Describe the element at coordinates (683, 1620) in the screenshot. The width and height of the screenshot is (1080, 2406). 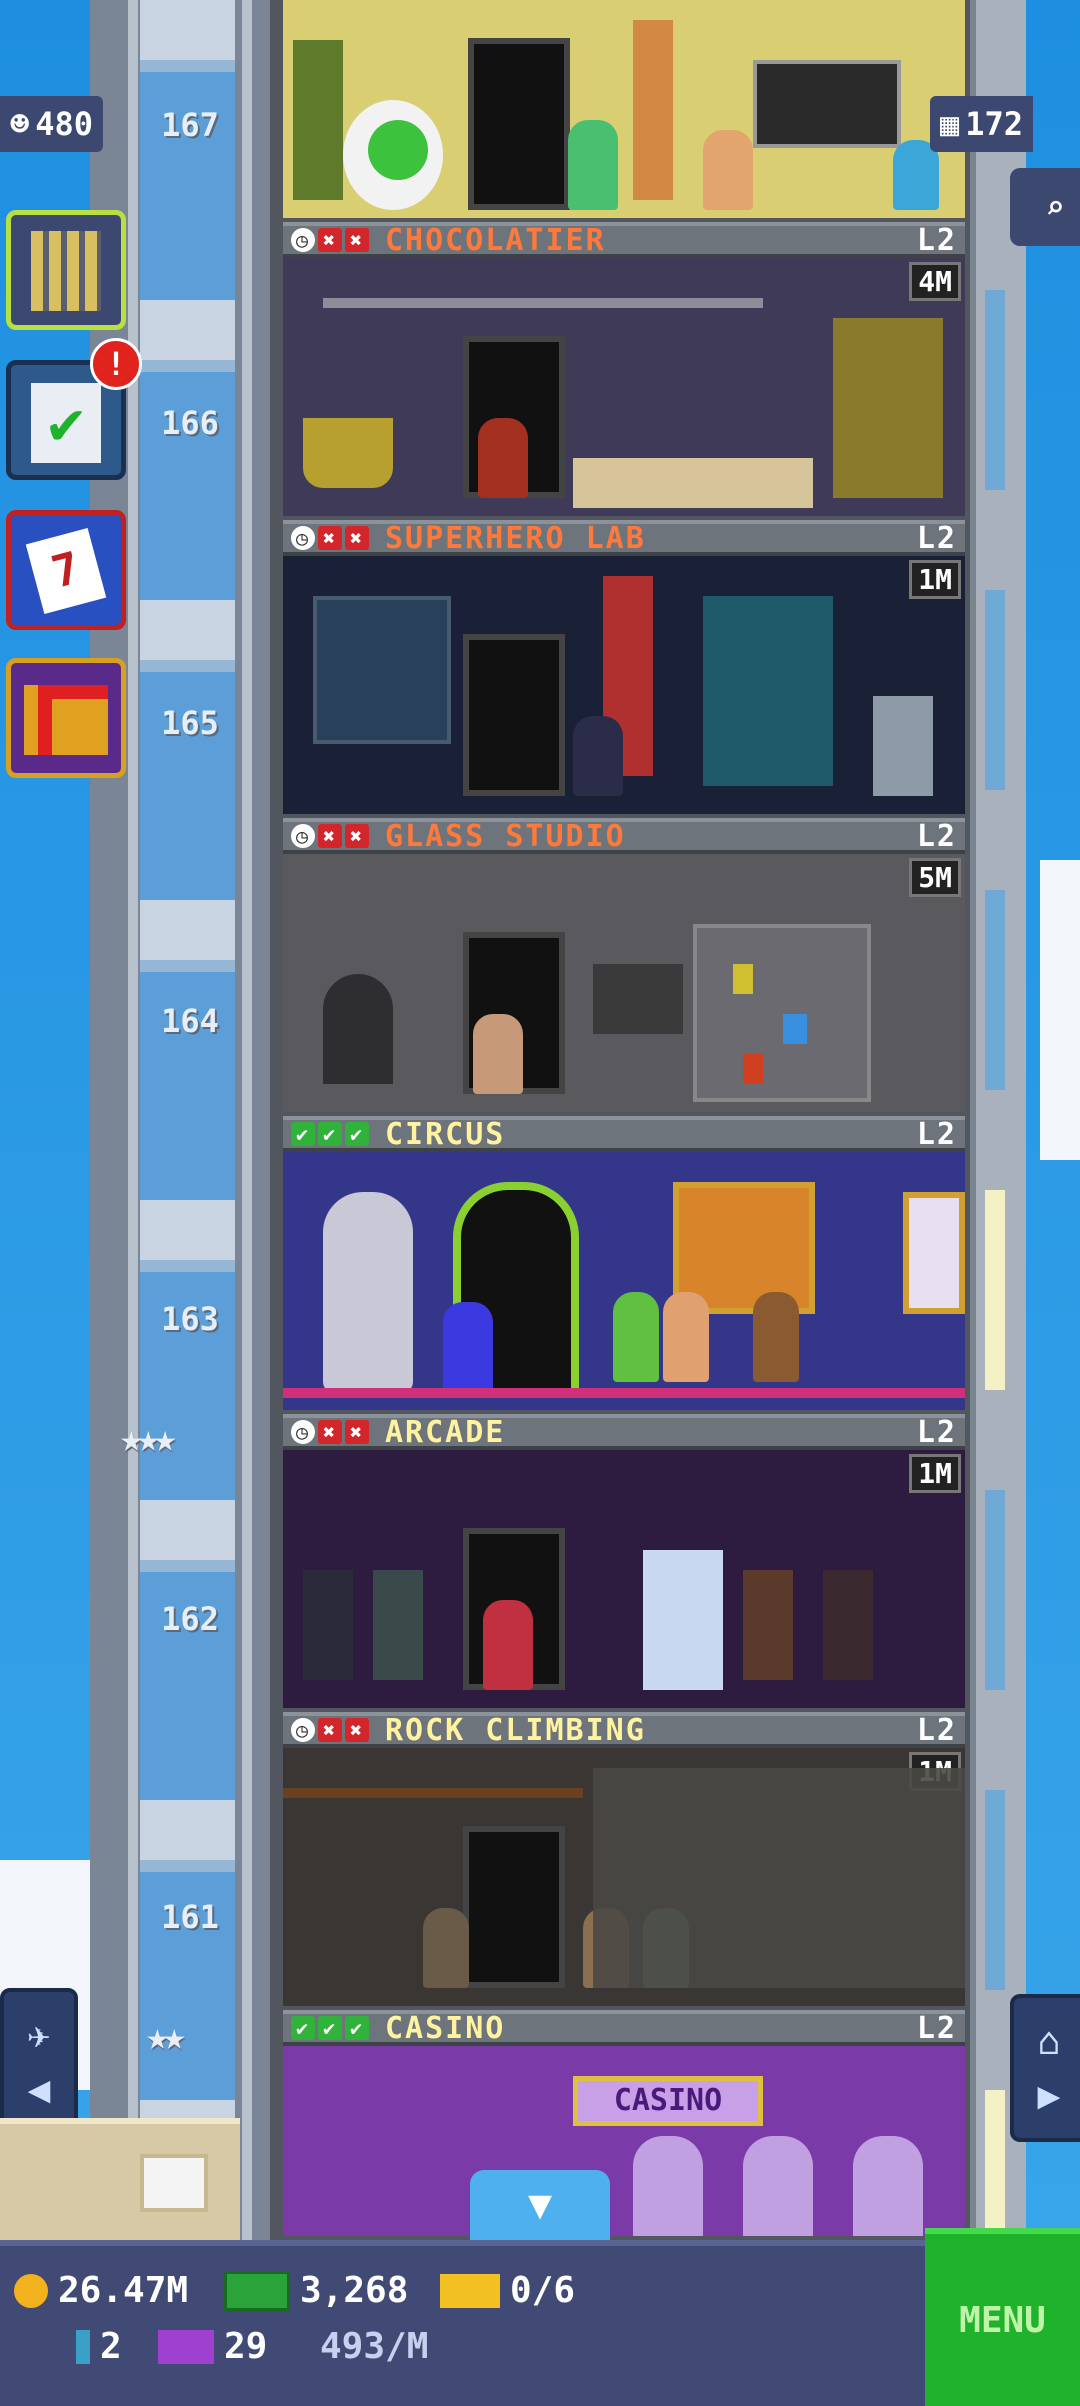
I see `claw-machine-icon` at that location.